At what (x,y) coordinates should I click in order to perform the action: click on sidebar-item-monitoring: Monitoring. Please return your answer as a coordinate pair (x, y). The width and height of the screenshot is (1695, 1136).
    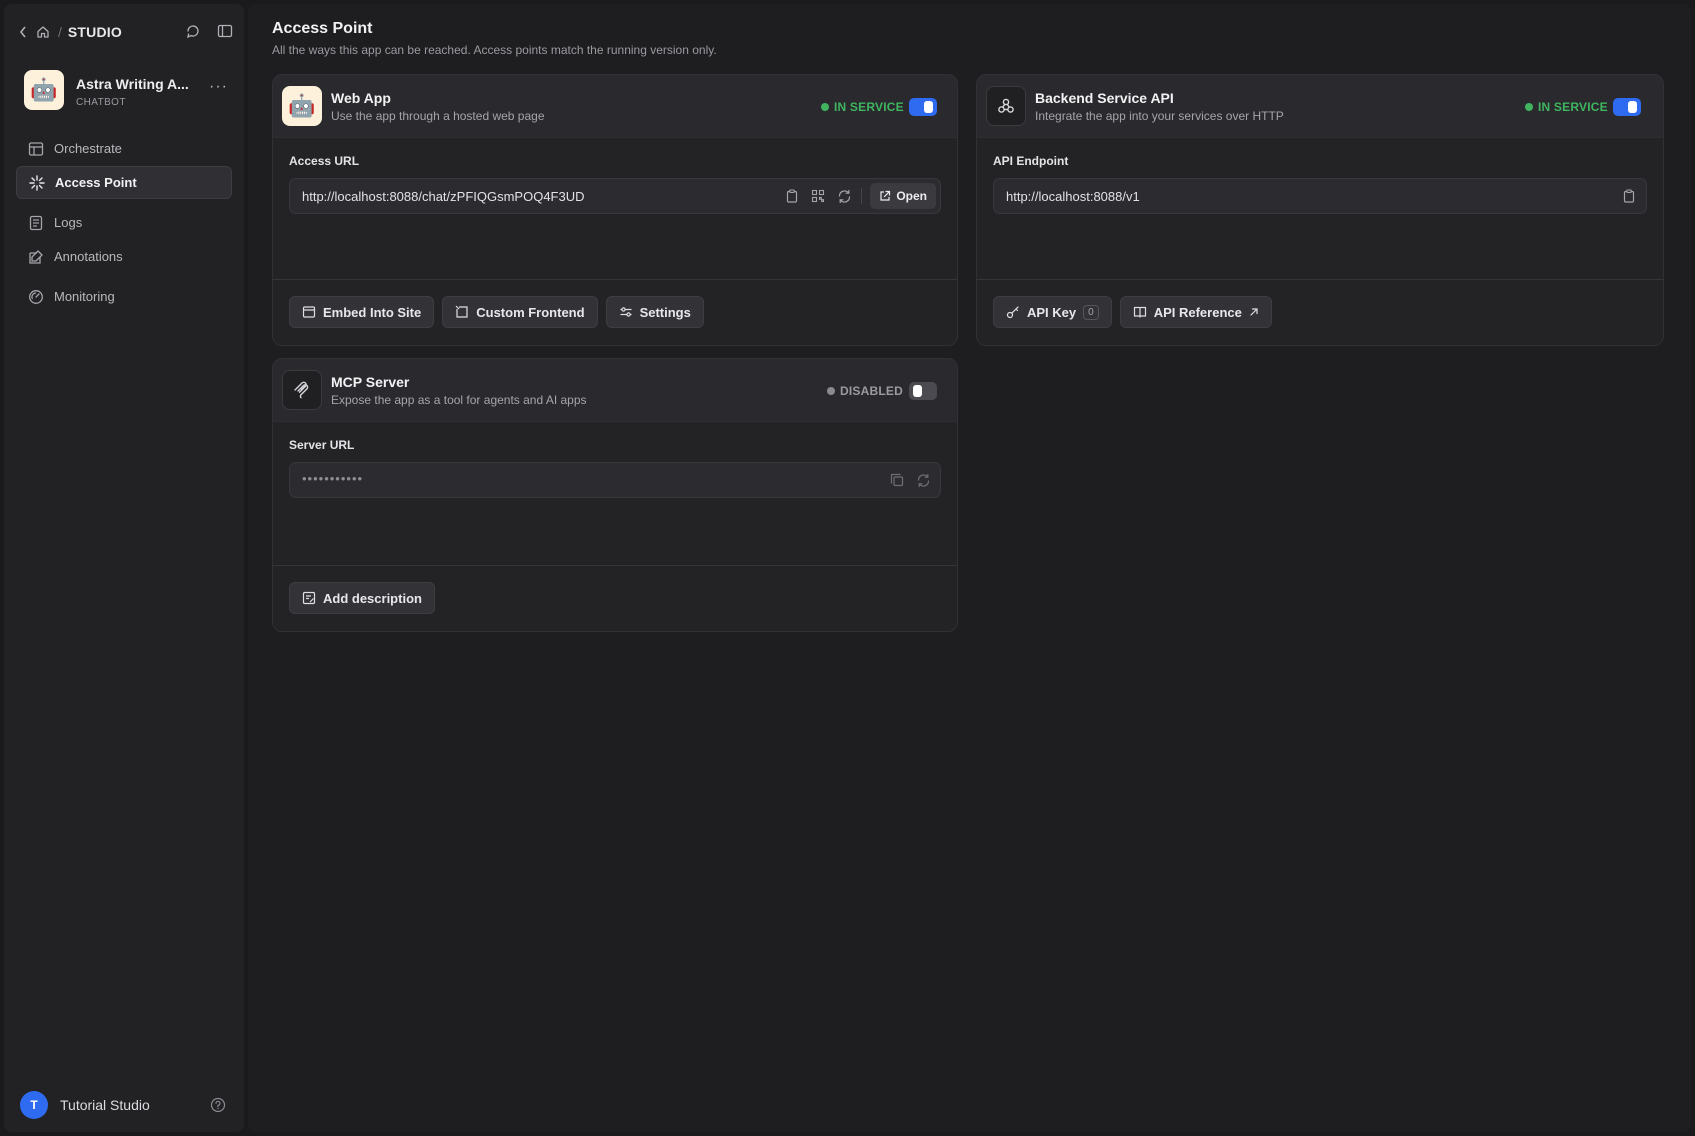
    Looking at the image, I should click on (124, 296).